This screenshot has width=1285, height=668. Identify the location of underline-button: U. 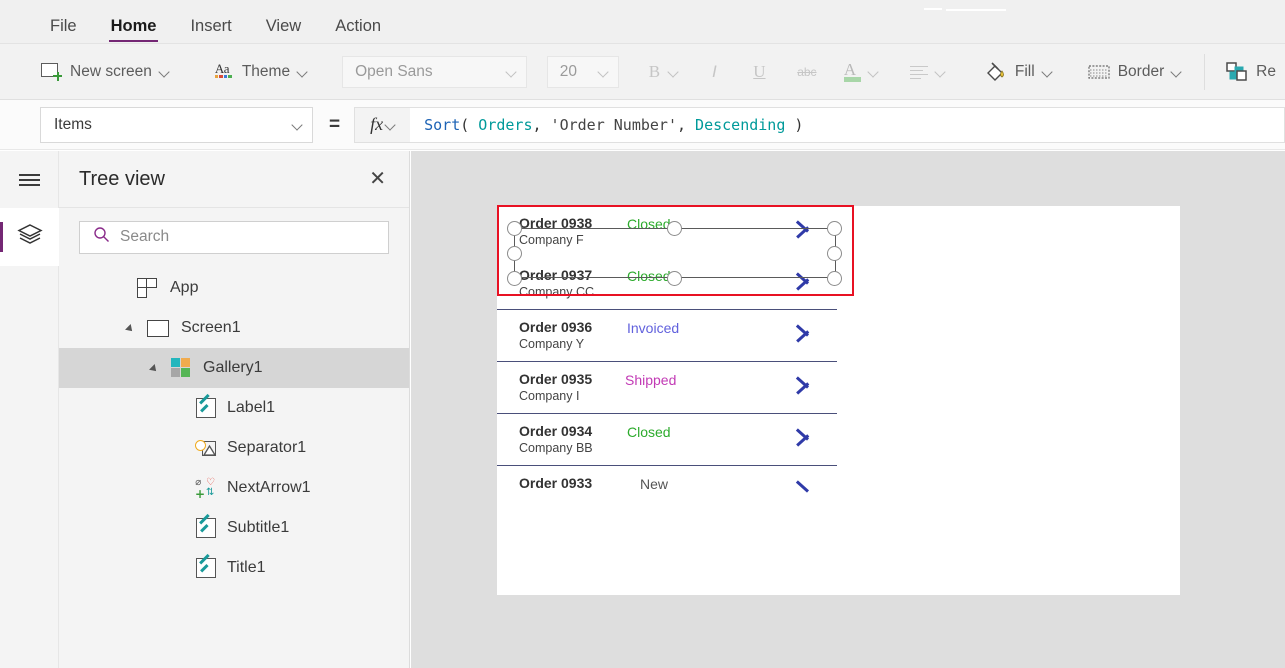
(759, 72).